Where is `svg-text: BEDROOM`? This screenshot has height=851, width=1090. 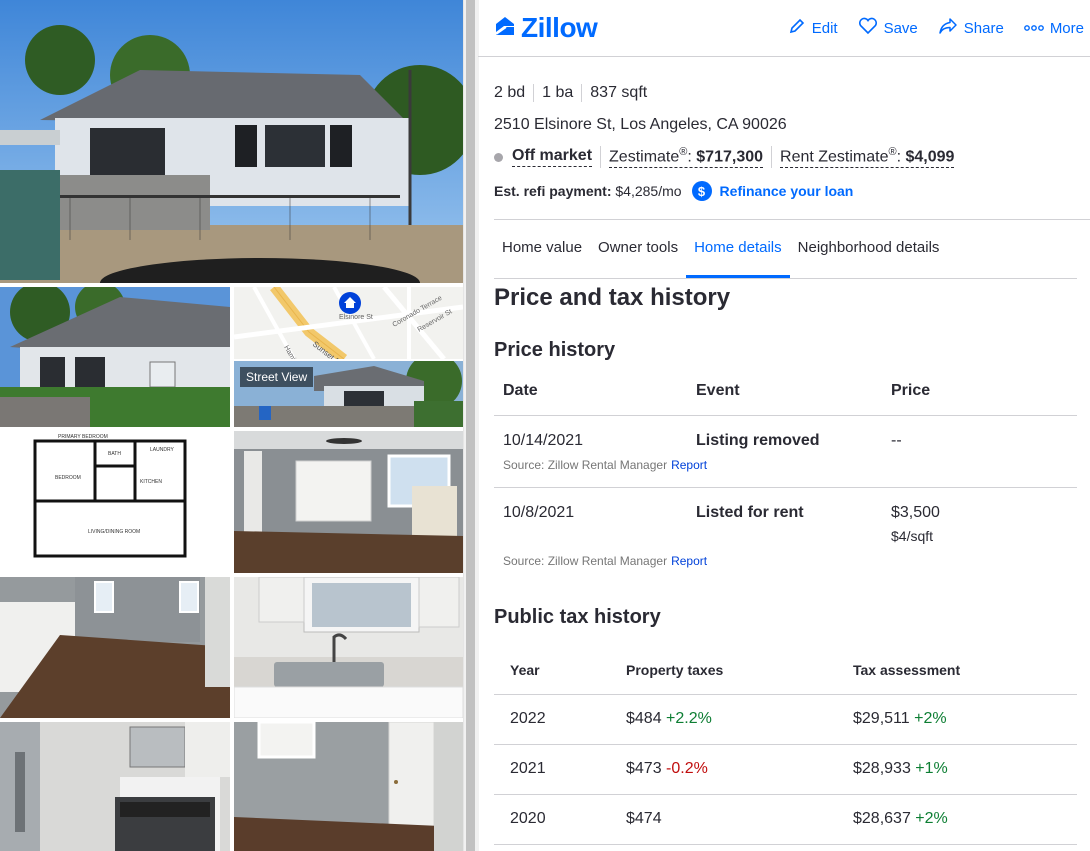
svg-text: BEDROOM is located at coordinates (68, 478).